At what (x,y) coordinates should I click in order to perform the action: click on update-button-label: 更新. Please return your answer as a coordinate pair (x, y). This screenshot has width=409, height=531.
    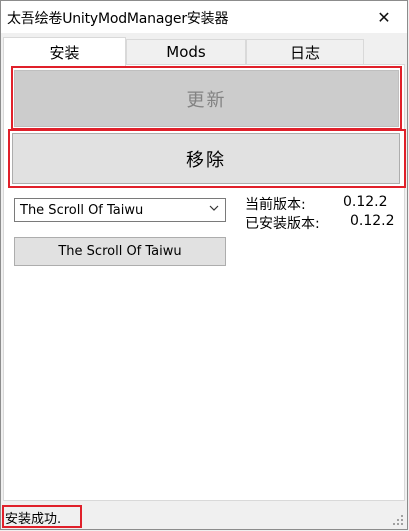
    Looking at the image, I should click on (206, 100).